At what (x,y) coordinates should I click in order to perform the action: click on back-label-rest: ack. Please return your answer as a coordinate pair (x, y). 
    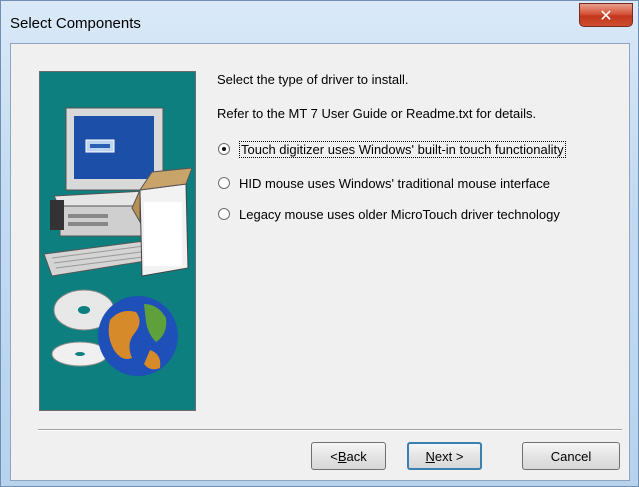
    Looking at the image, I should click on (356, 456).